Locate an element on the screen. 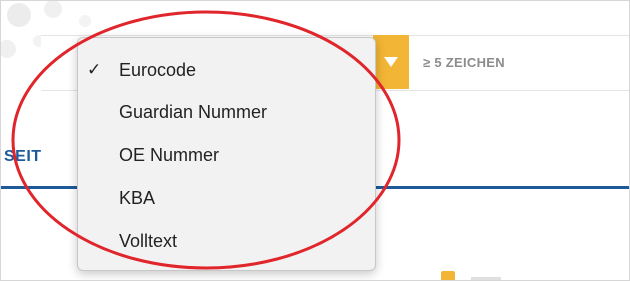 The image size is (630, 281). menu-item-guardian-nummer: Guardian Nummer is located at coordinates (226, 112).